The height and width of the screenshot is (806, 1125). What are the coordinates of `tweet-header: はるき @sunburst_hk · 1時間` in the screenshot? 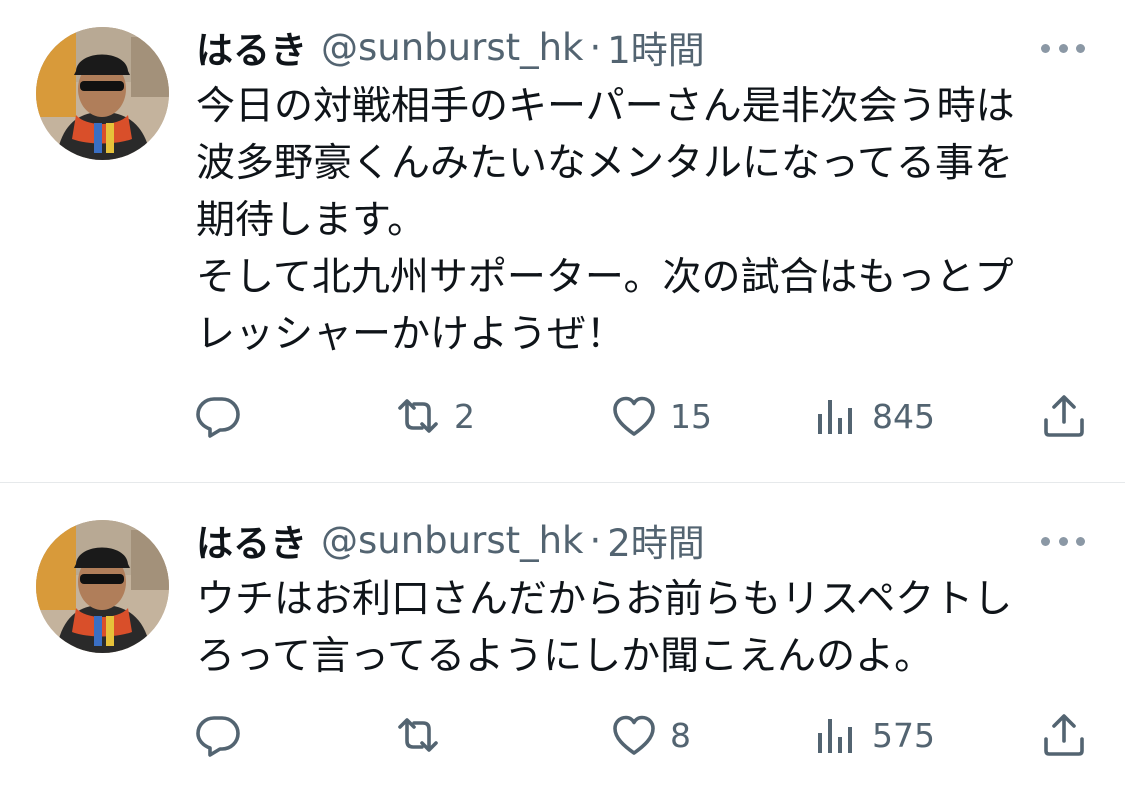 It's located at (450, 47).